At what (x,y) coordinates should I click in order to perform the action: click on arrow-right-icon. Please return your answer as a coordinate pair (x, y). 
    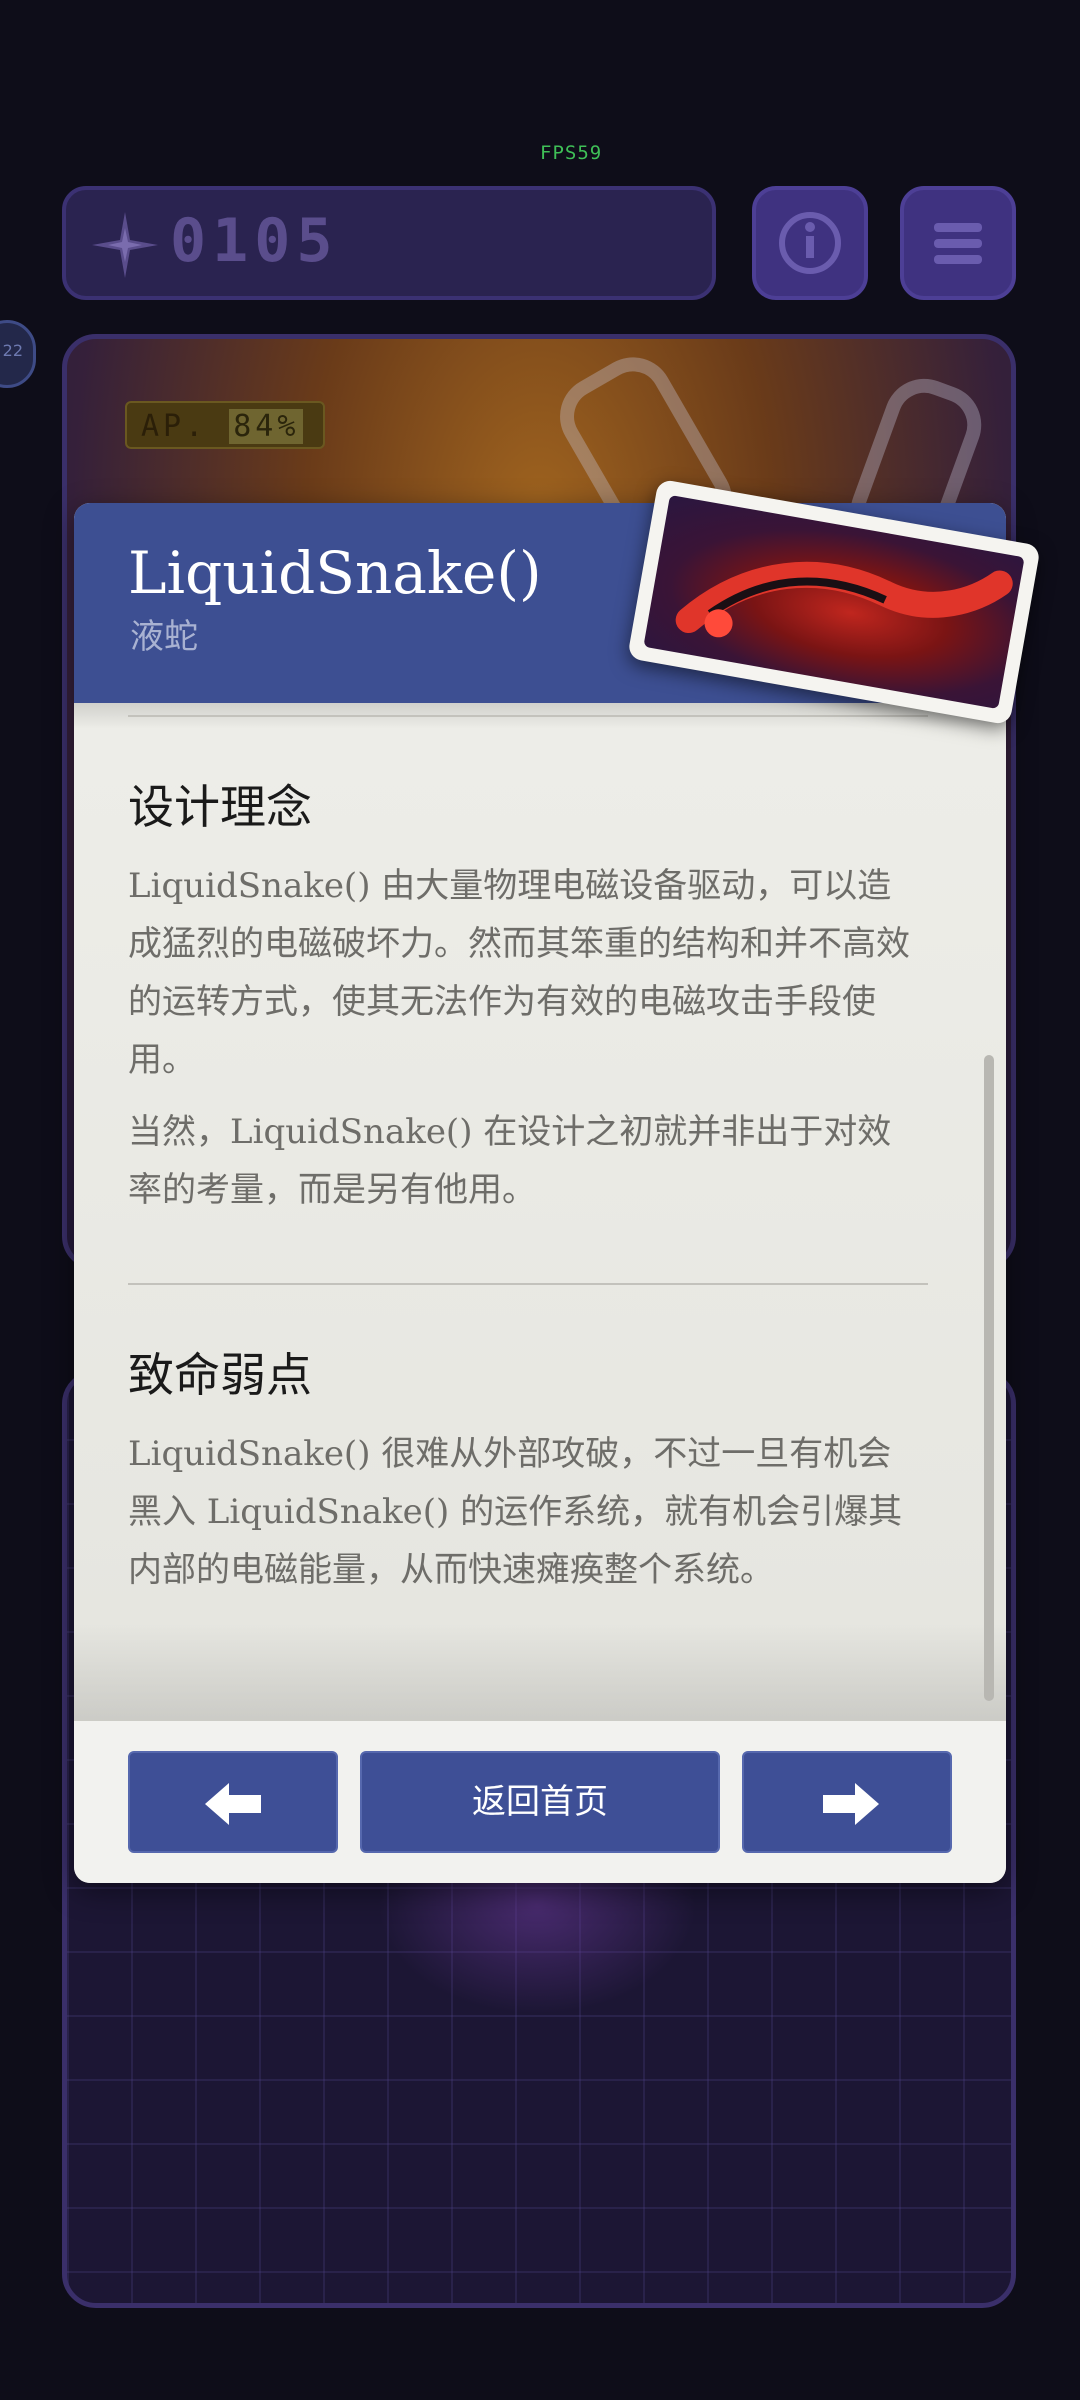
    Looking at the image, I should click on (851, 1804).